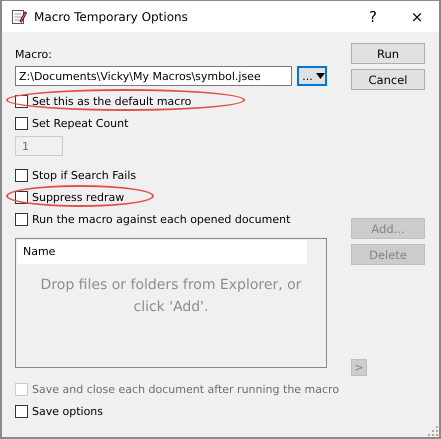 This screenshot has height=439, width=441. Describe the element at coordinates (320, 76) in the screenshot. I see `caret-icon` at that location.